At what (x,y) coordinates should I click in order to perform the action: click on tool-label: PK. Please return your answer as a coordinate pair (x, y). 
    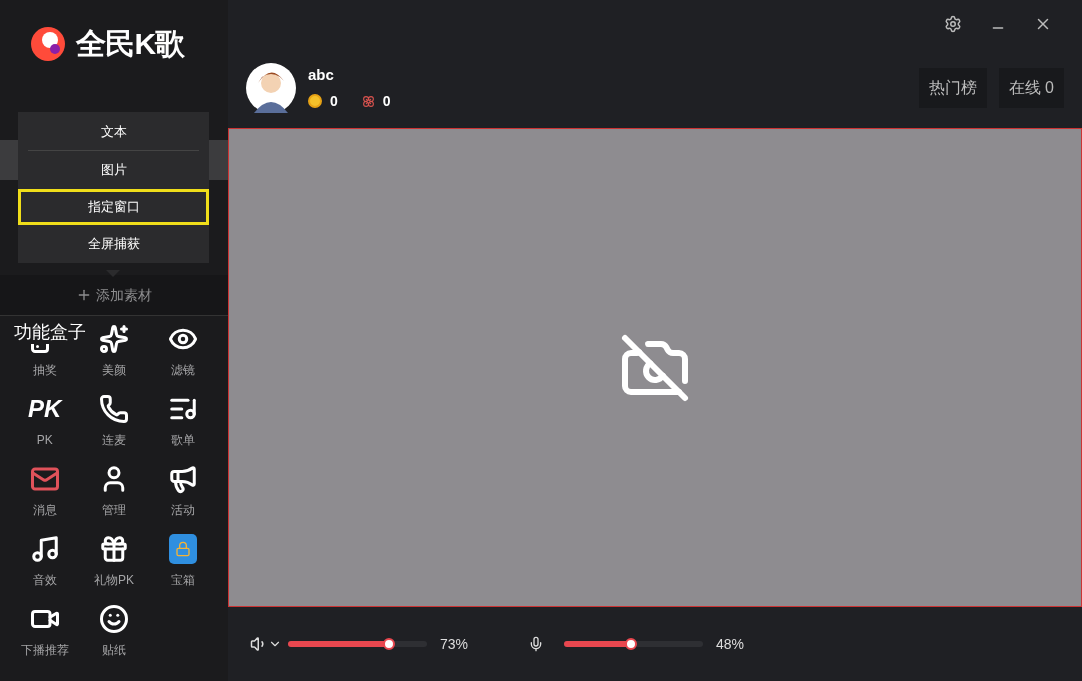
    Looking at the image, I should click on (44, 441).